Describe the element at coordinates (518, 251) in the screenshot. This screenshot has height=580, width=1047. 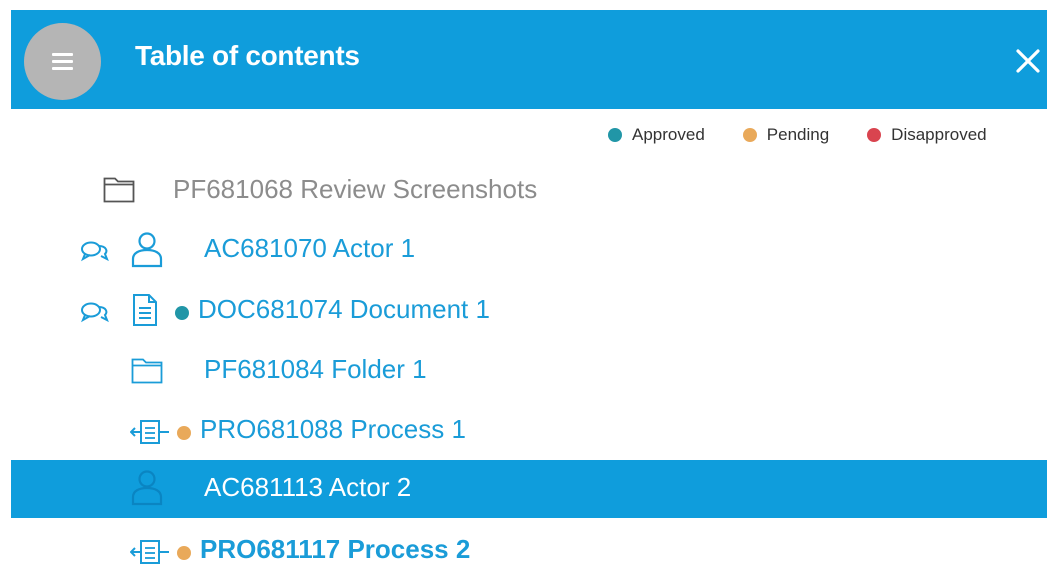
I see `tree-item-actor-1: AC681070 Actor 1` at that location.